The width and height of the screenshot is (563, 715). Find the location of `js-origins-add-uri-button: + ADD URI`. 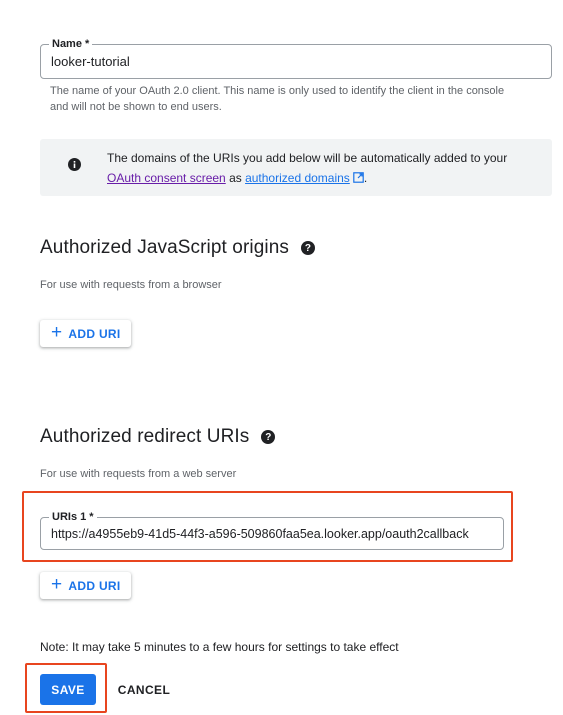

js-origins-add-uri-button: + ADD URI is located at coordinates (85, 333).